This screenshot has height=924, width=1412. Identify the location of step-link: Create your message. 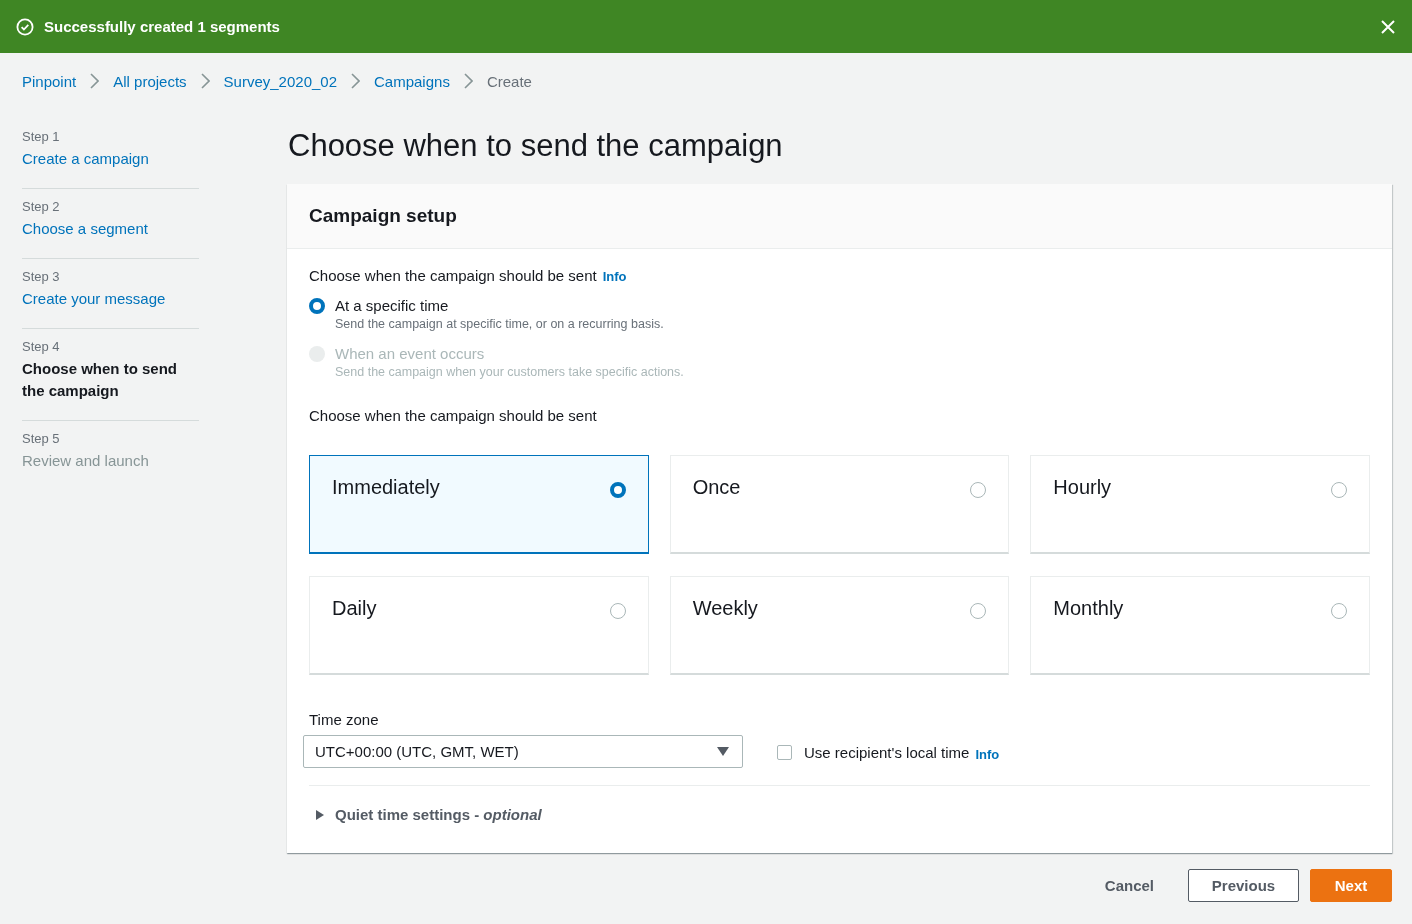
(94, 299).